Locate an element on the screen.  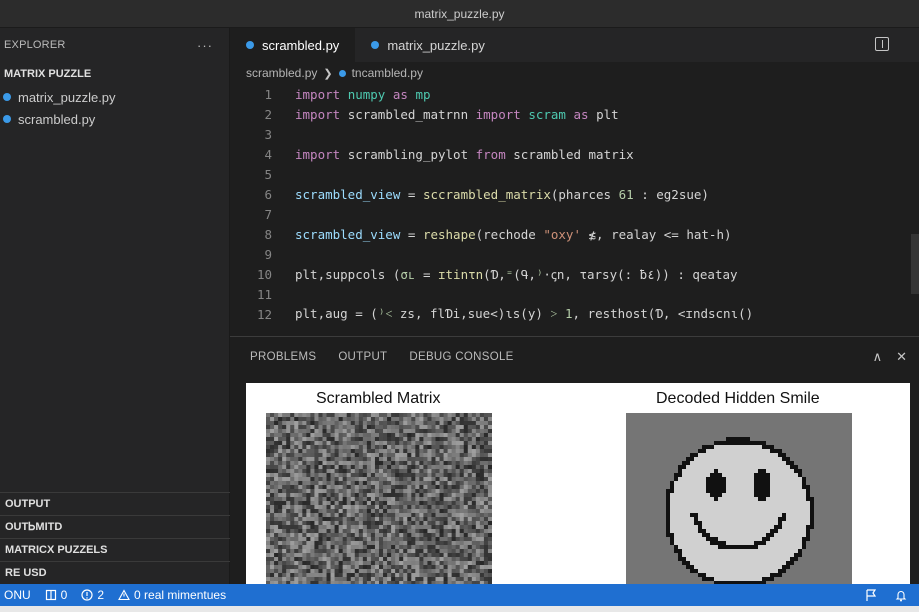
problems-indicator: 2 is located at coordinates (92, 595).